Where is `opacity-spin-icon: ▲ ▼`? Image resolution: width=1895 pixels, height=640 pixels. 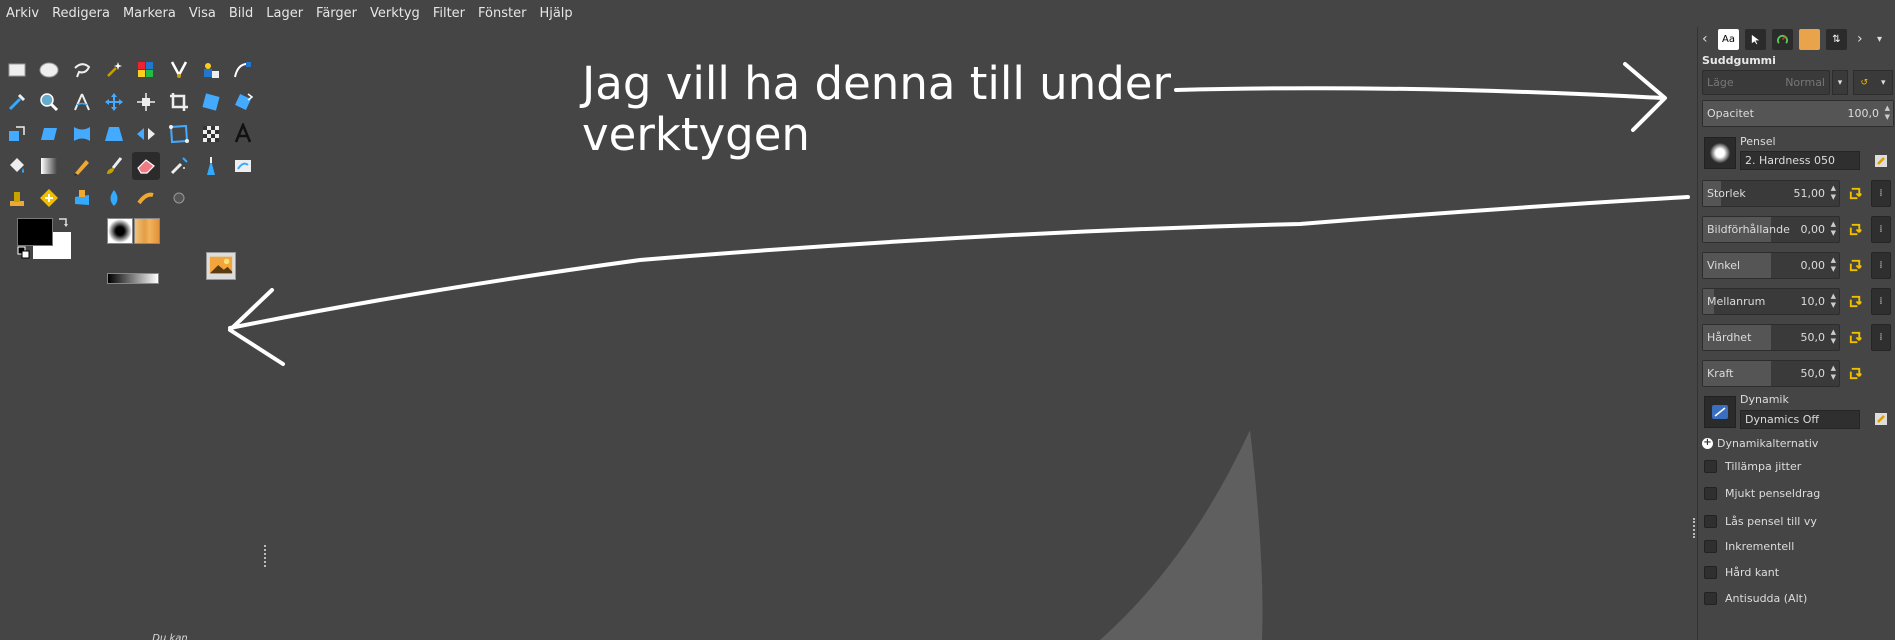 opacity-spin-icon: ▲ ▼ is located at coordinates (1887, 113).